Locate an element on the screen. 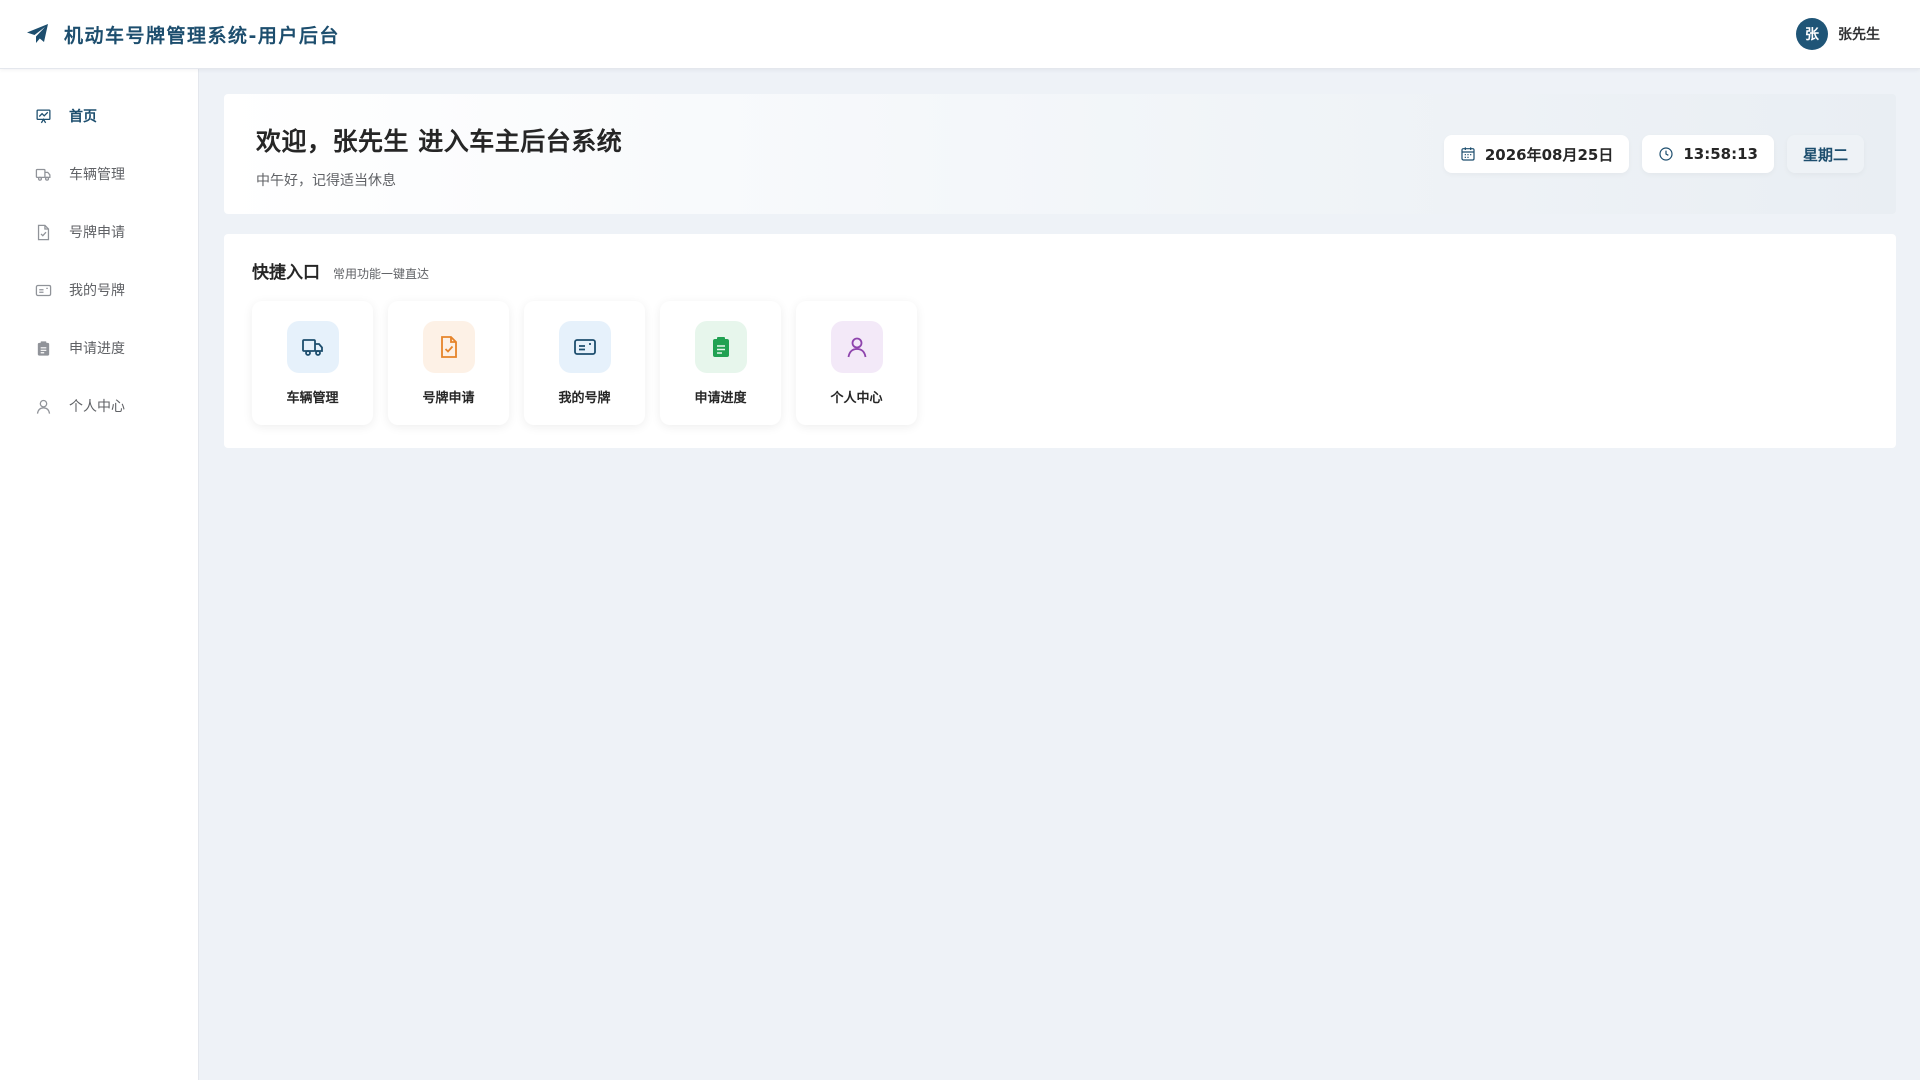 This screenshot has height=1080, width=1920. sidebar-item-vehicles: 车辆管理 is located at coordinates (99, 174).